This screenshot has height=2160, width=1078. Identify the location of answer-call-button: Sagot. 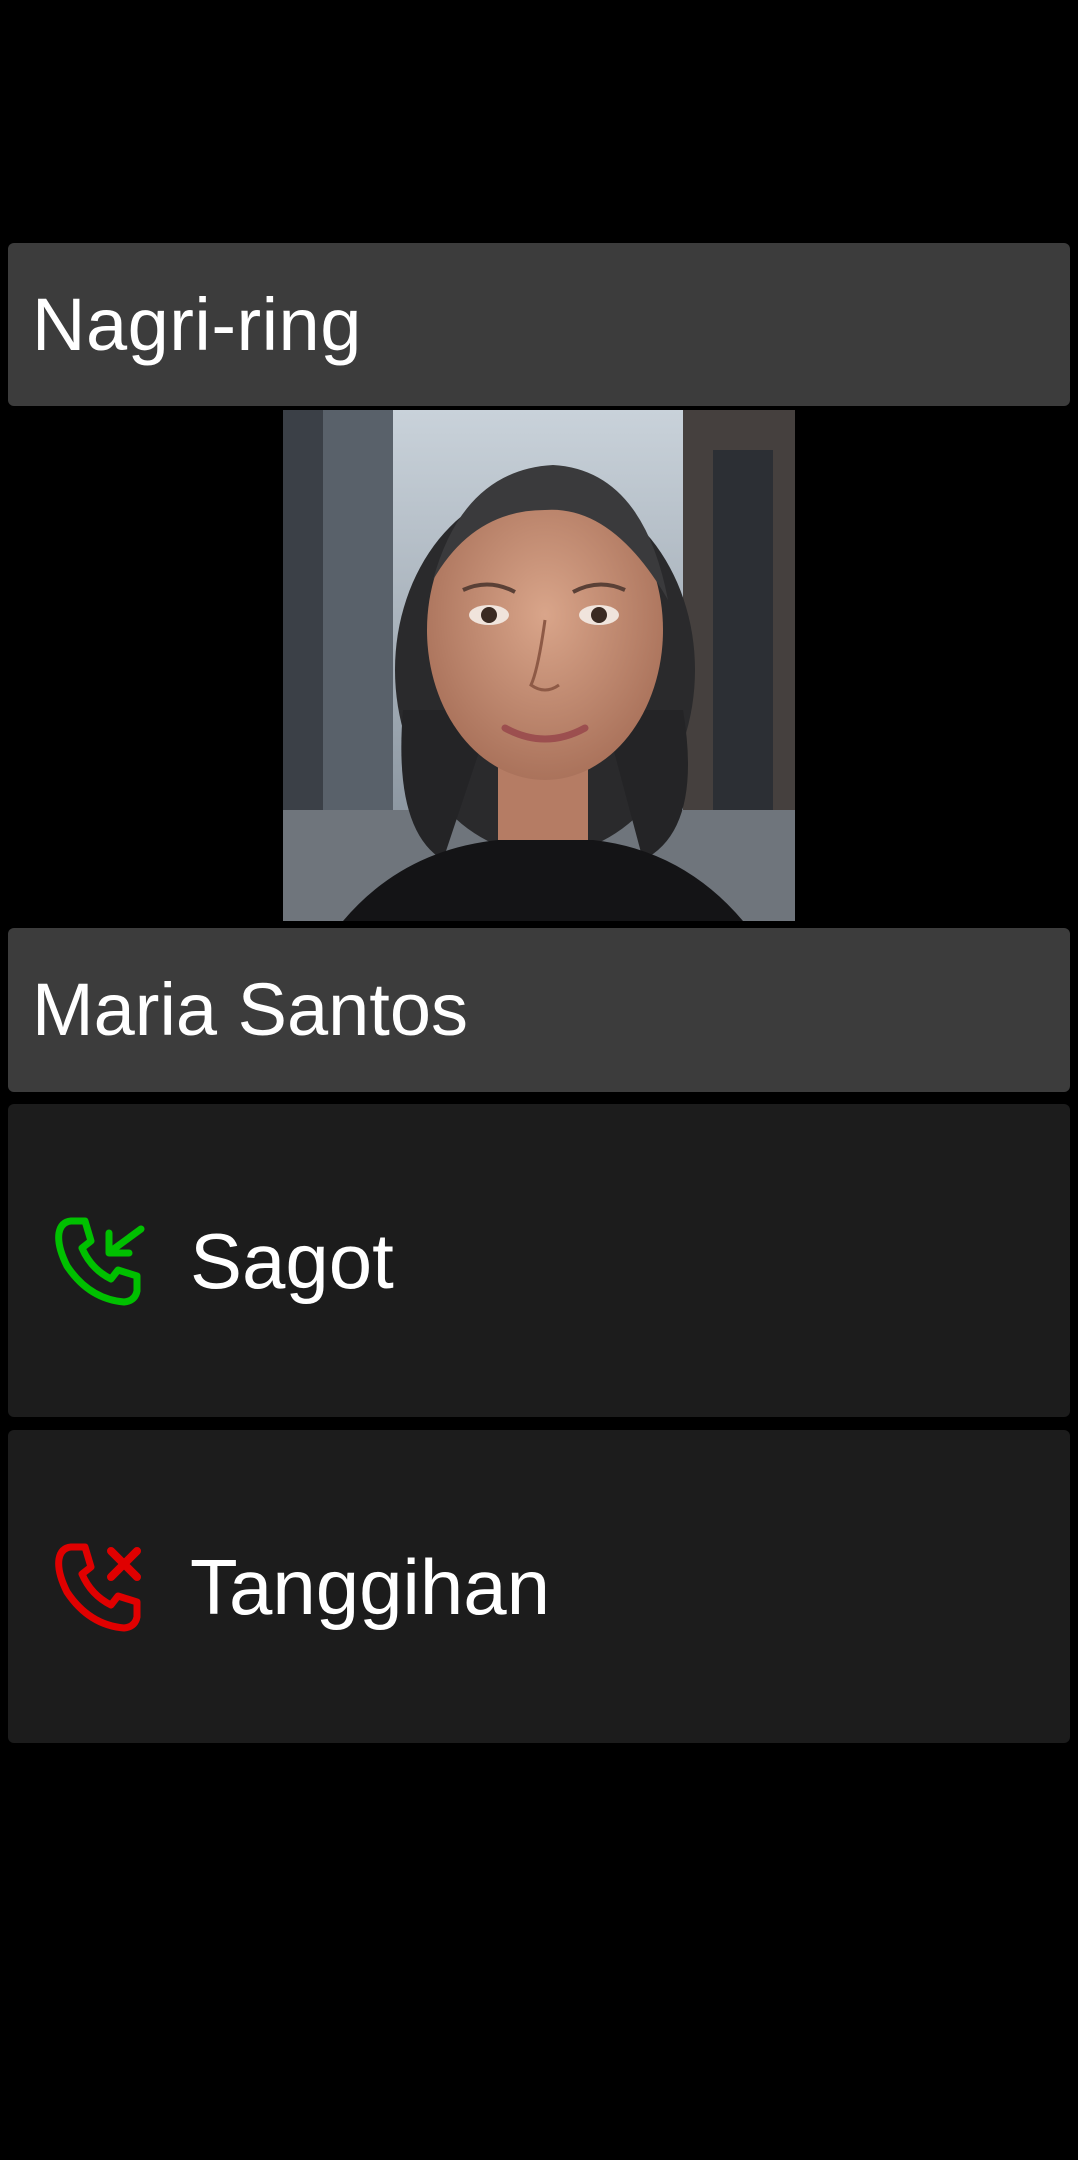
(539, 1260).